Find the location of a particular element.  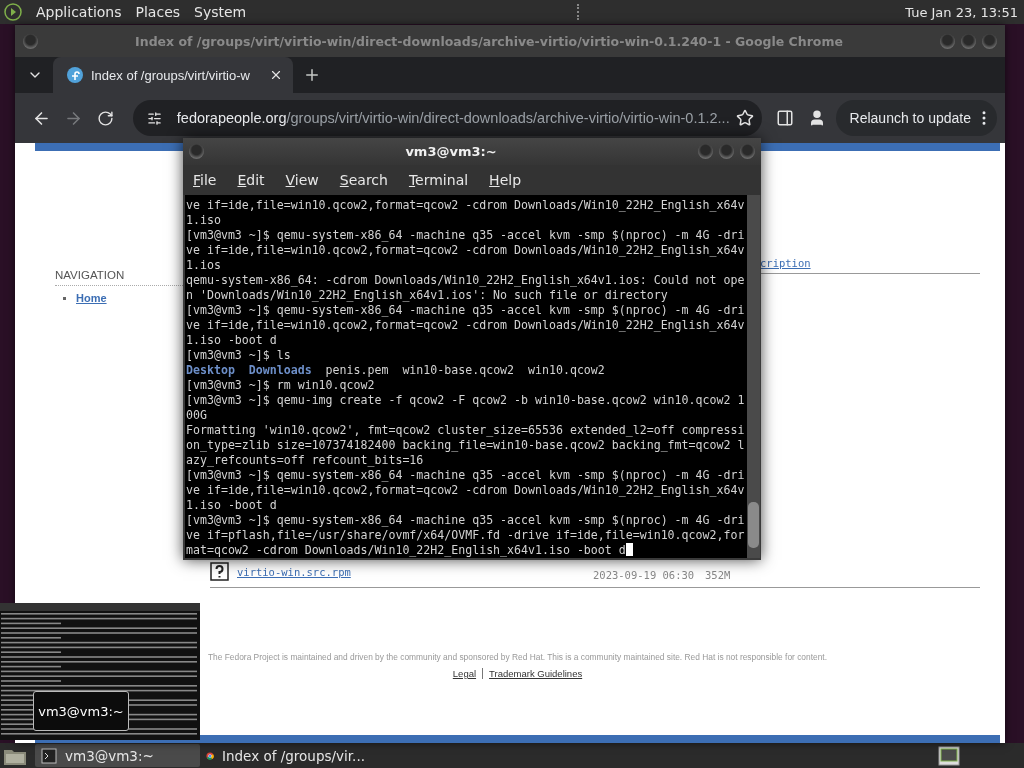

close-icon is located at coordinates (276, 75).